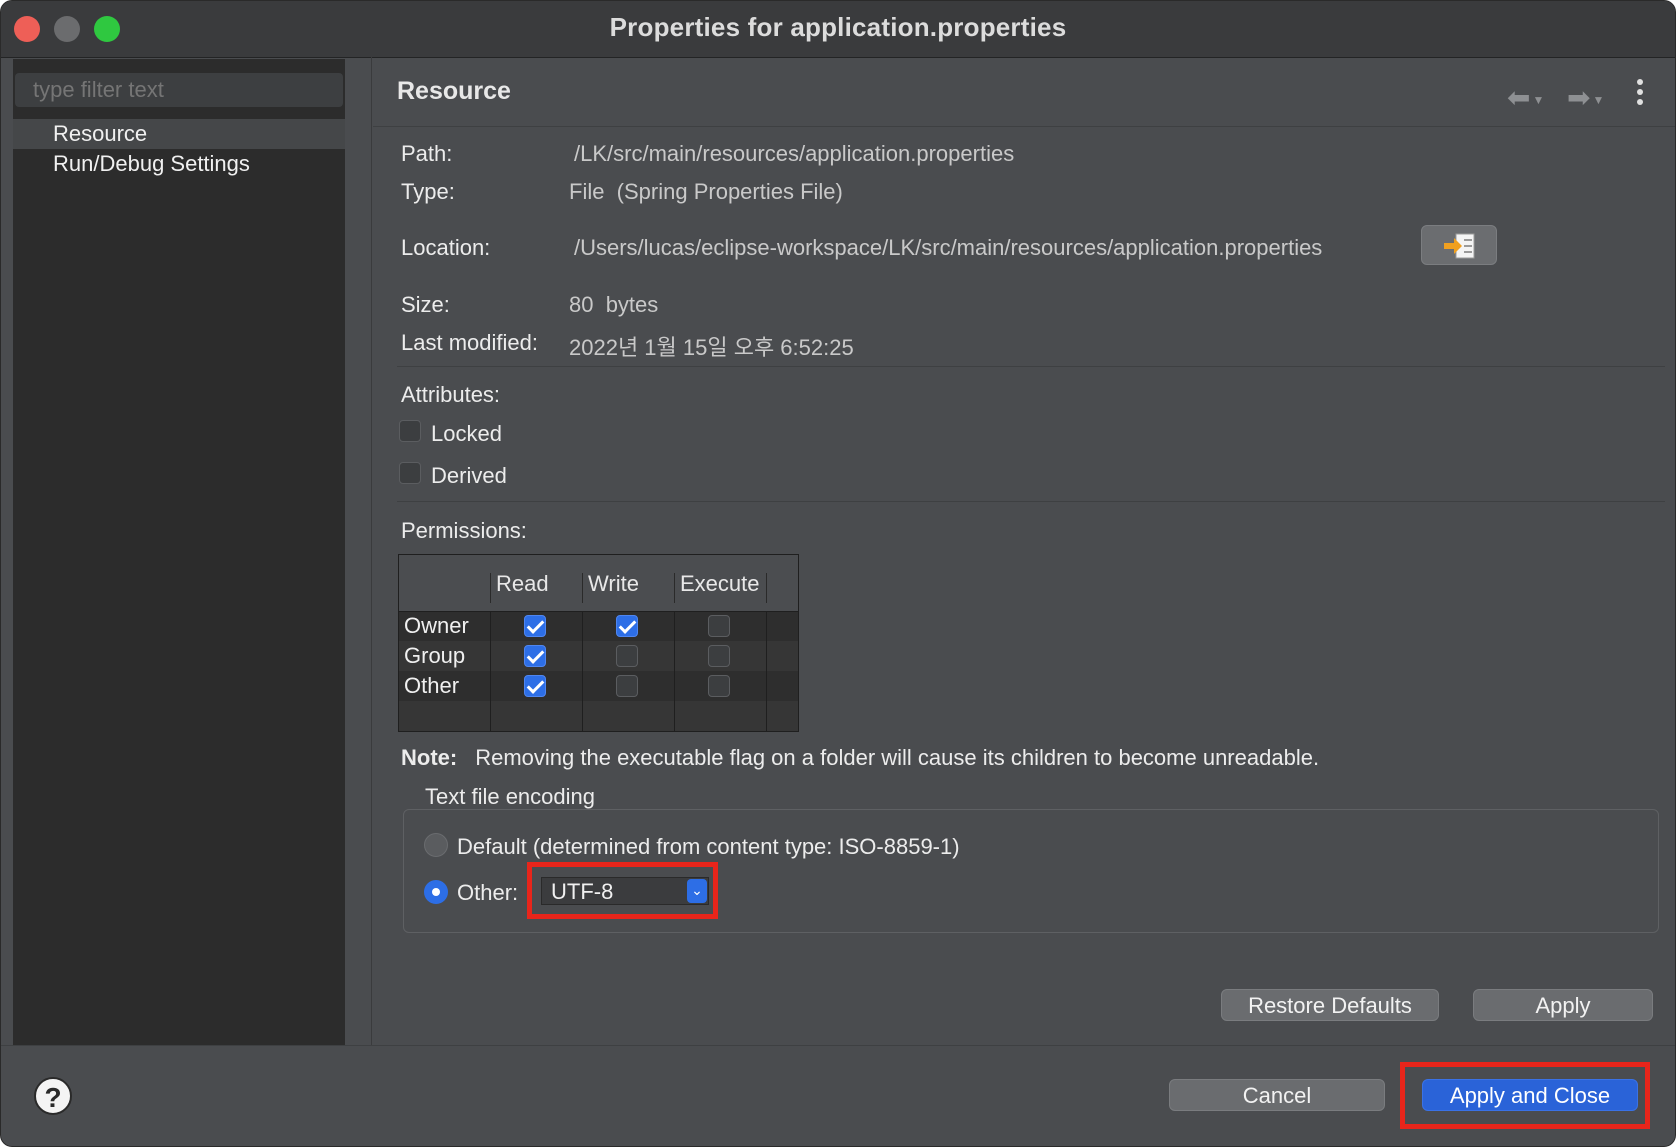  What do you see at coordinates (1525, 1095) in the screenshot?
I see `apply-close-highlight-box` at bounding box center [1525, 1095].